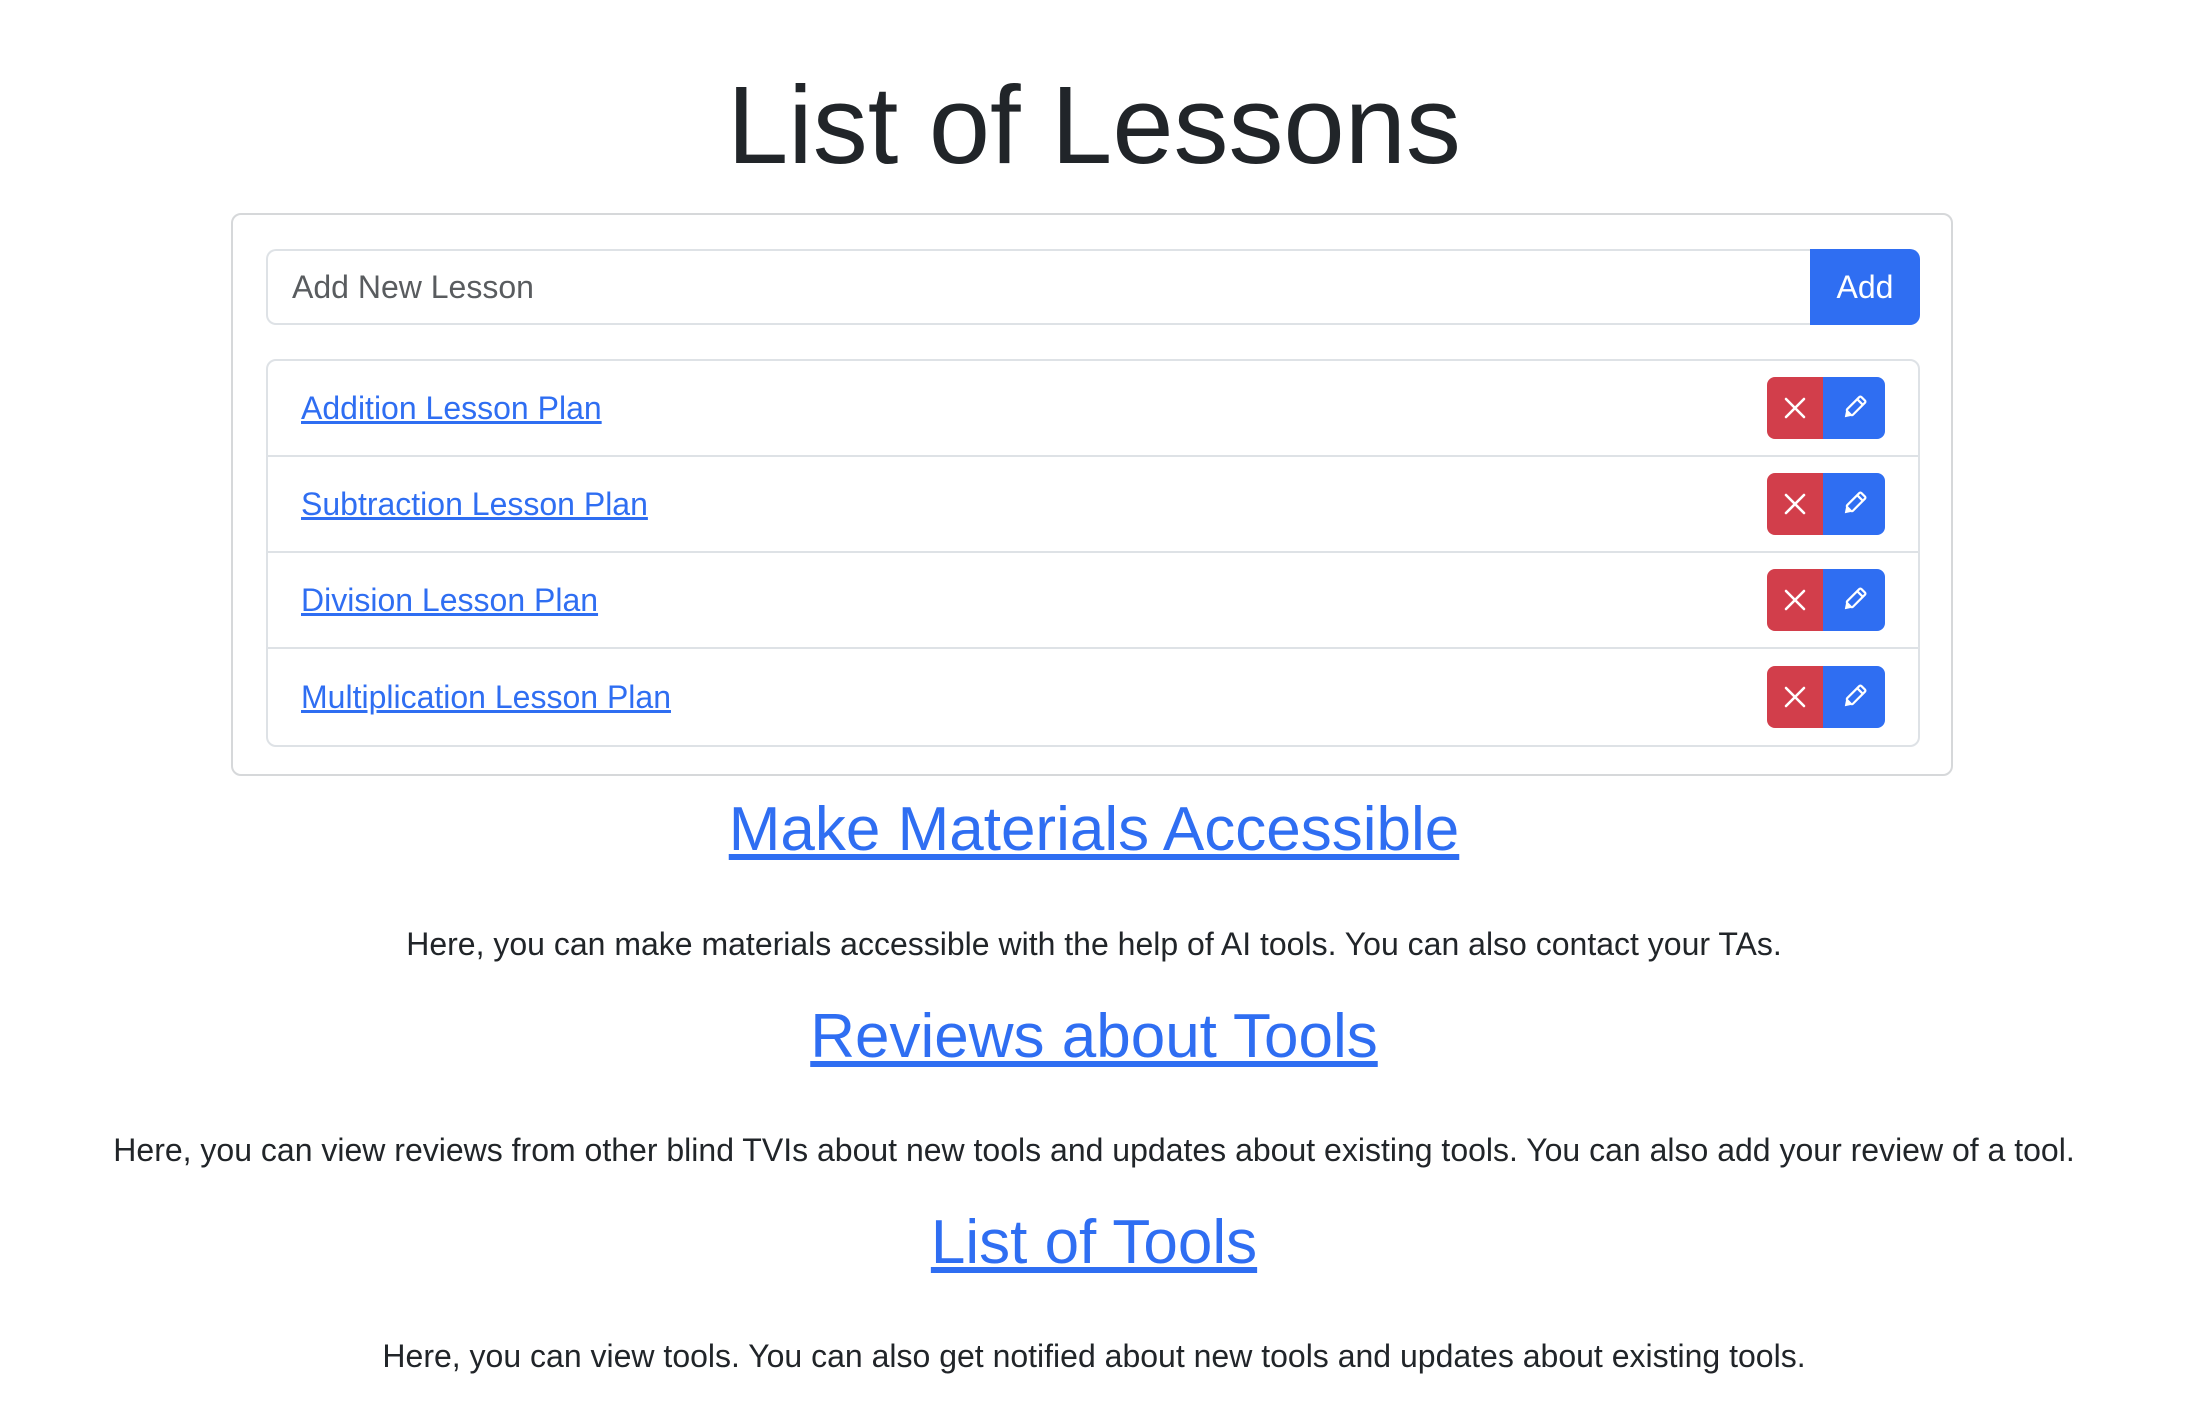 This screenshot has width=2188, height=1412. Describe the element at coordinates (1093, 697) in the screenshot. I see `lesson-item: Multiplication Lesson Plan` at that location.